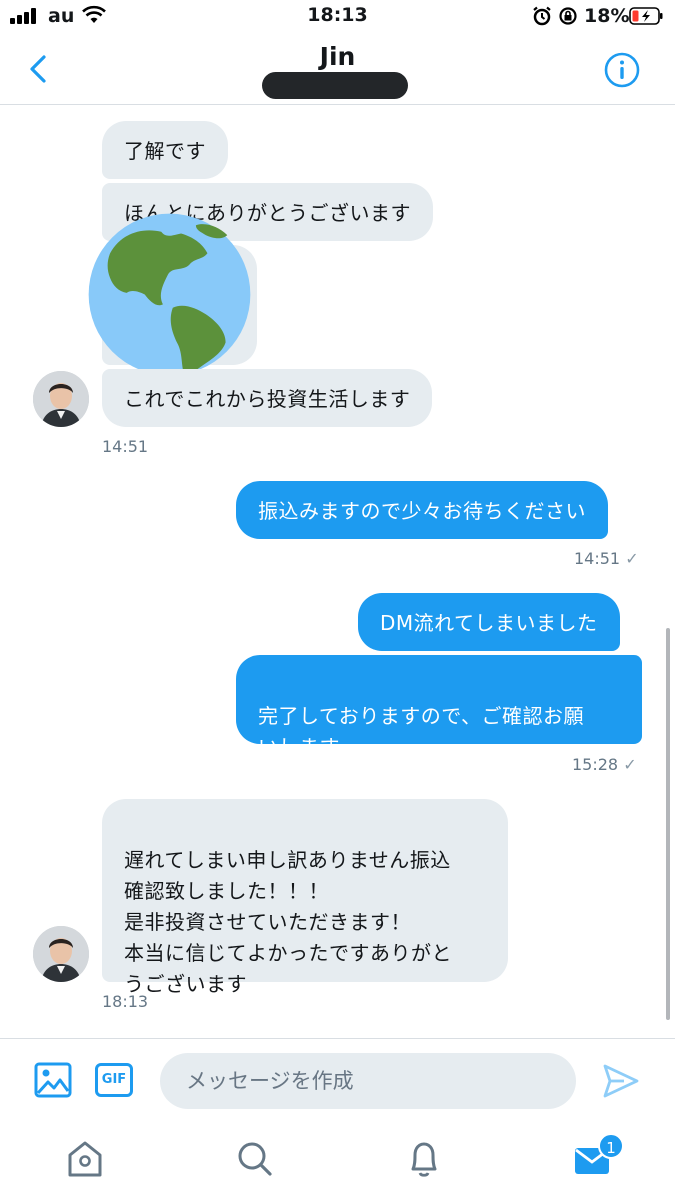 The width and height of the screenshot is (675, 1200). I want to click on gif-icon: GIF, so click(114, 1080).